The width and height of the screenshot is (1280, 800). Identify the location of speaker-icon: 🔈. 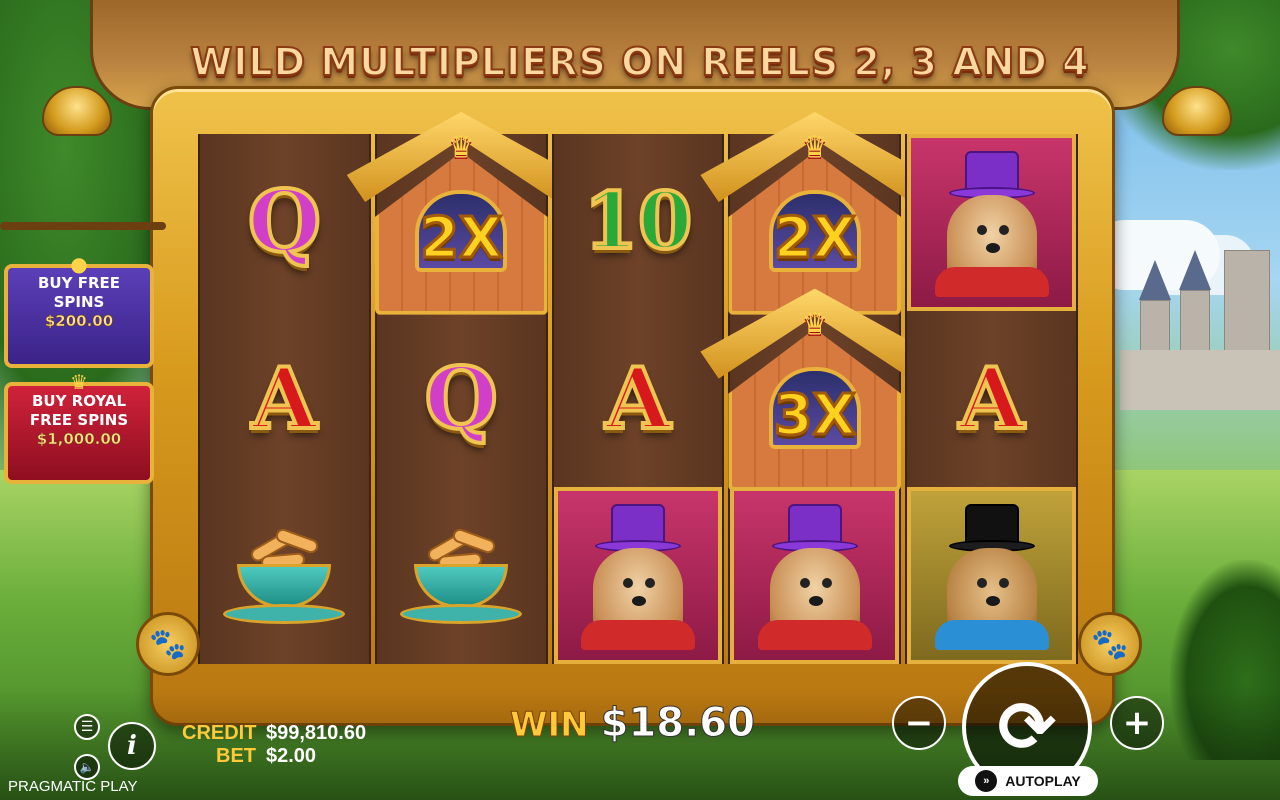
(87, 767).